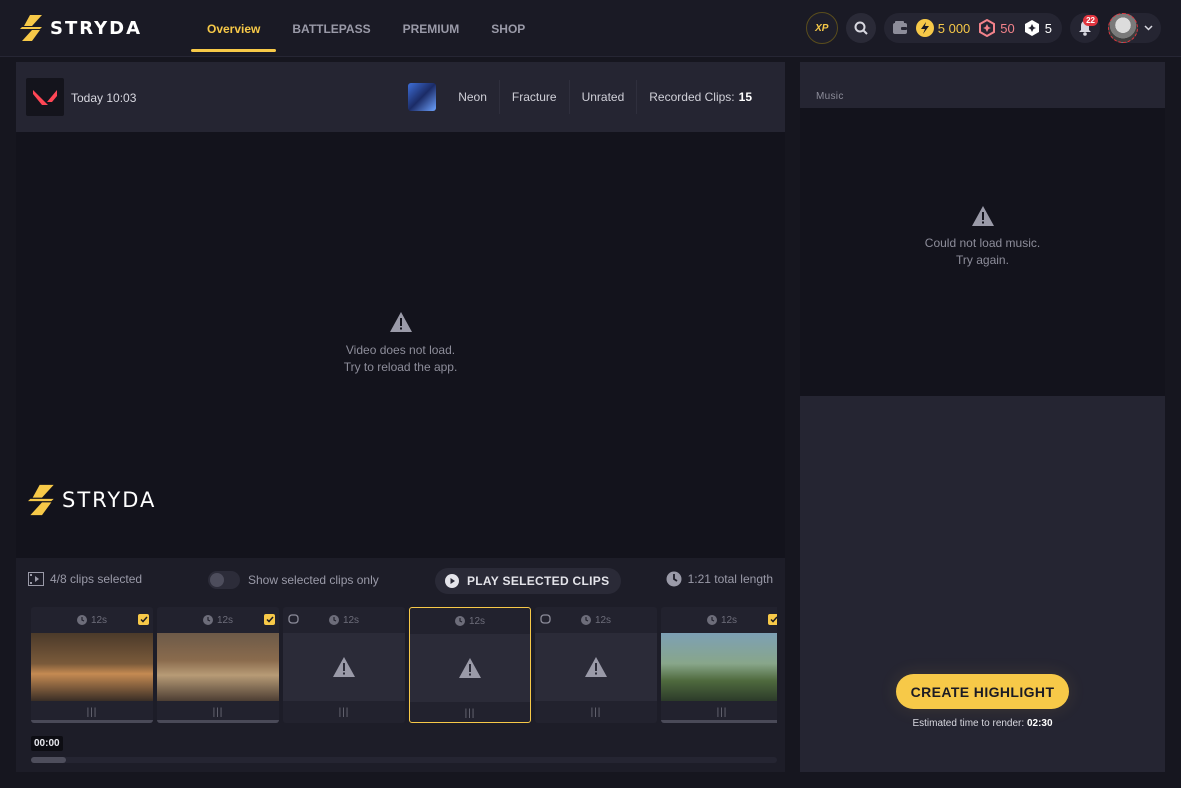 The width and height of the screenshot is (1181, 788). Describe the element at coordinates (604, 97) in the screenshot. I see `game-mode: Unrated` at that location.